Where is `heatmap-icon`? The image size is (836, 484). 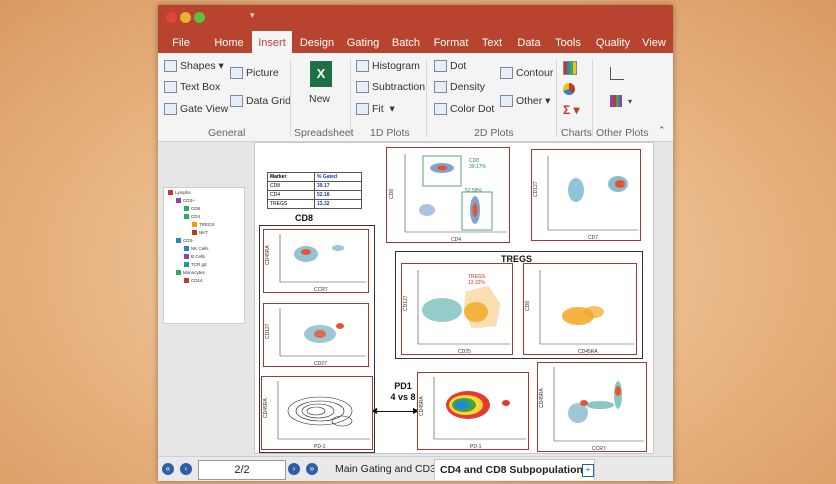
heatmap-icon is located at coordinates (616, 101).